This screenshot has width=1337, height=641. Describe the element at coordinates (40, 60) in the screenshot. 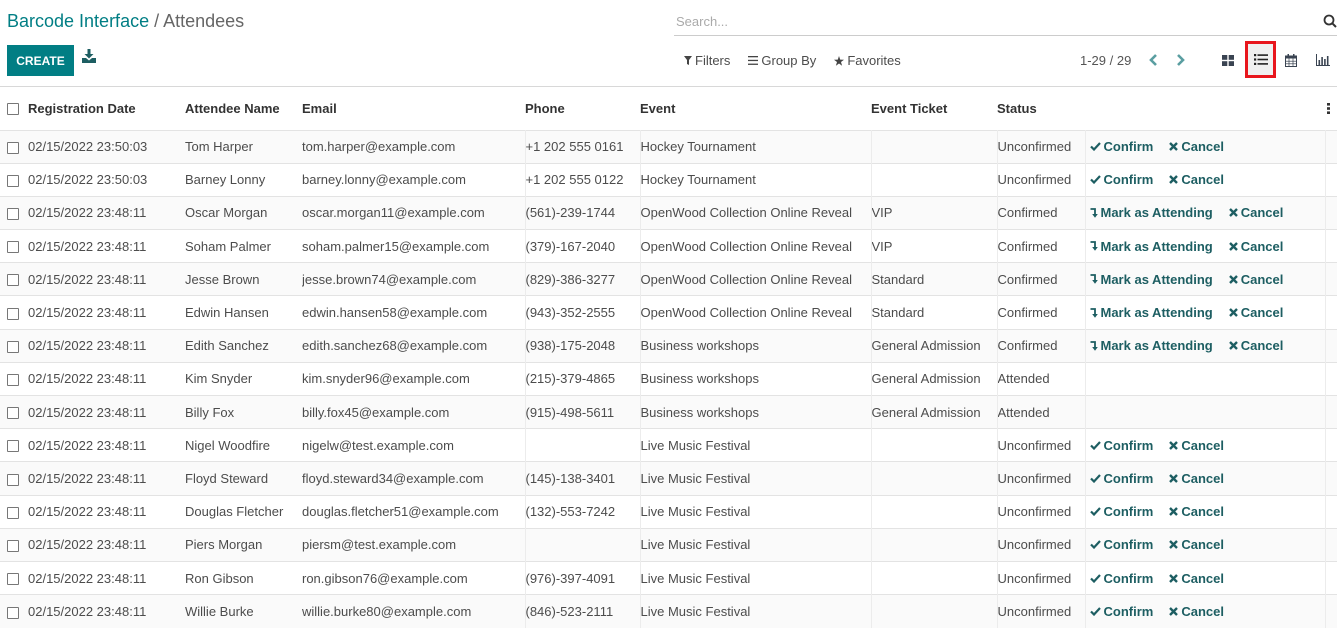

I see `create-button: CREATE` at that location.